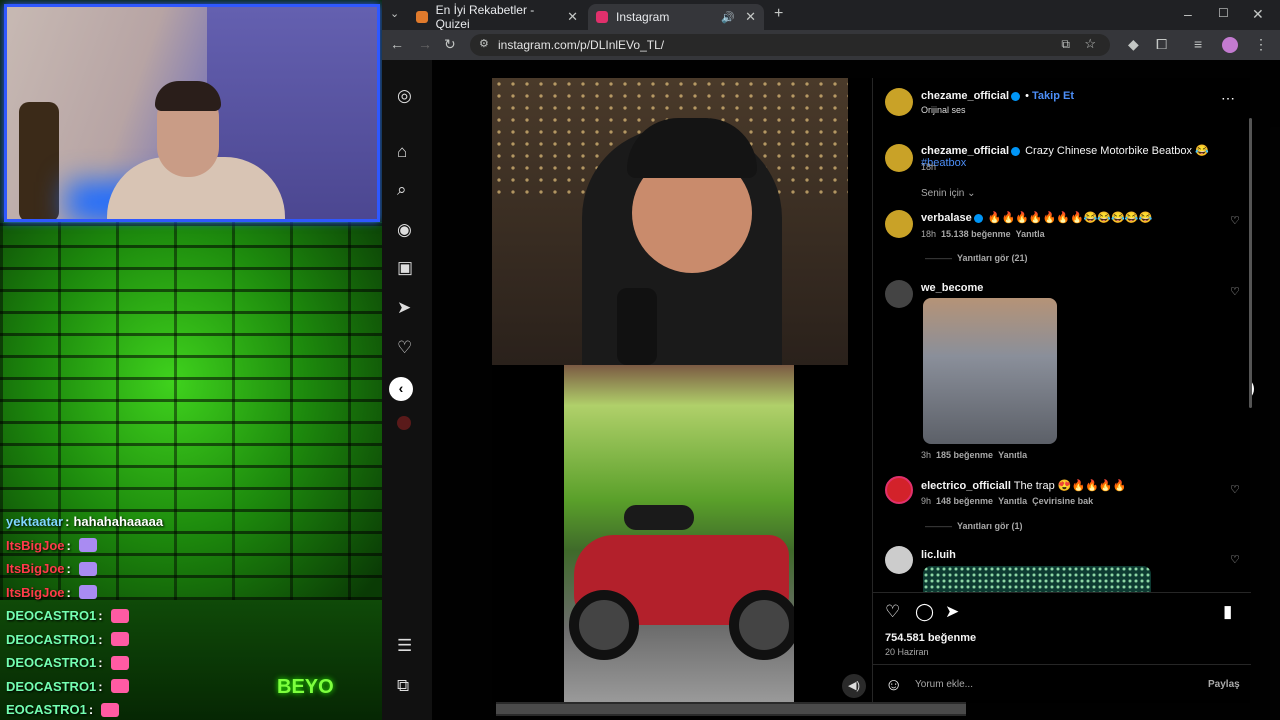 Image resolution: width=1280 pixels, height=720 pixels. Describe the element at coordinates (899, 102) in the screenshot. I see `author-avatar` at that location.